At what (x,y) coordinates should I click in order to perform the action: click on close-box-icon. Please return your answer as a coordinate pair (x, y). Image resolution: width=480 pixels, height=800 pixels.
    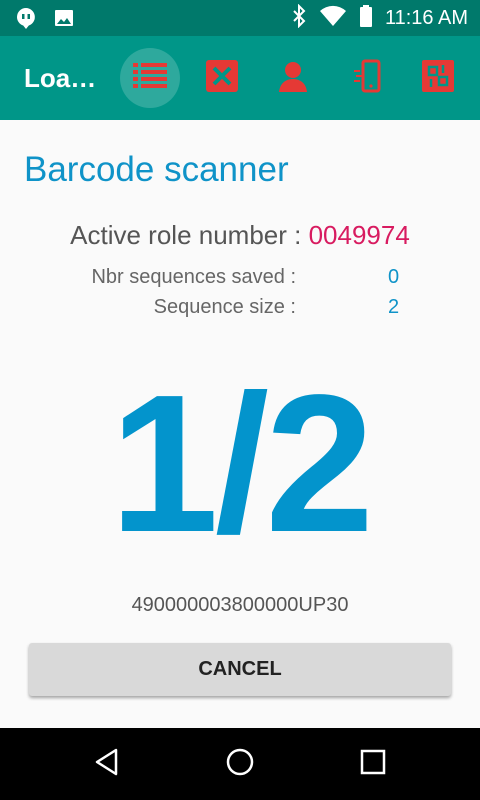
    Looking at the image, I should click on (222, 78).